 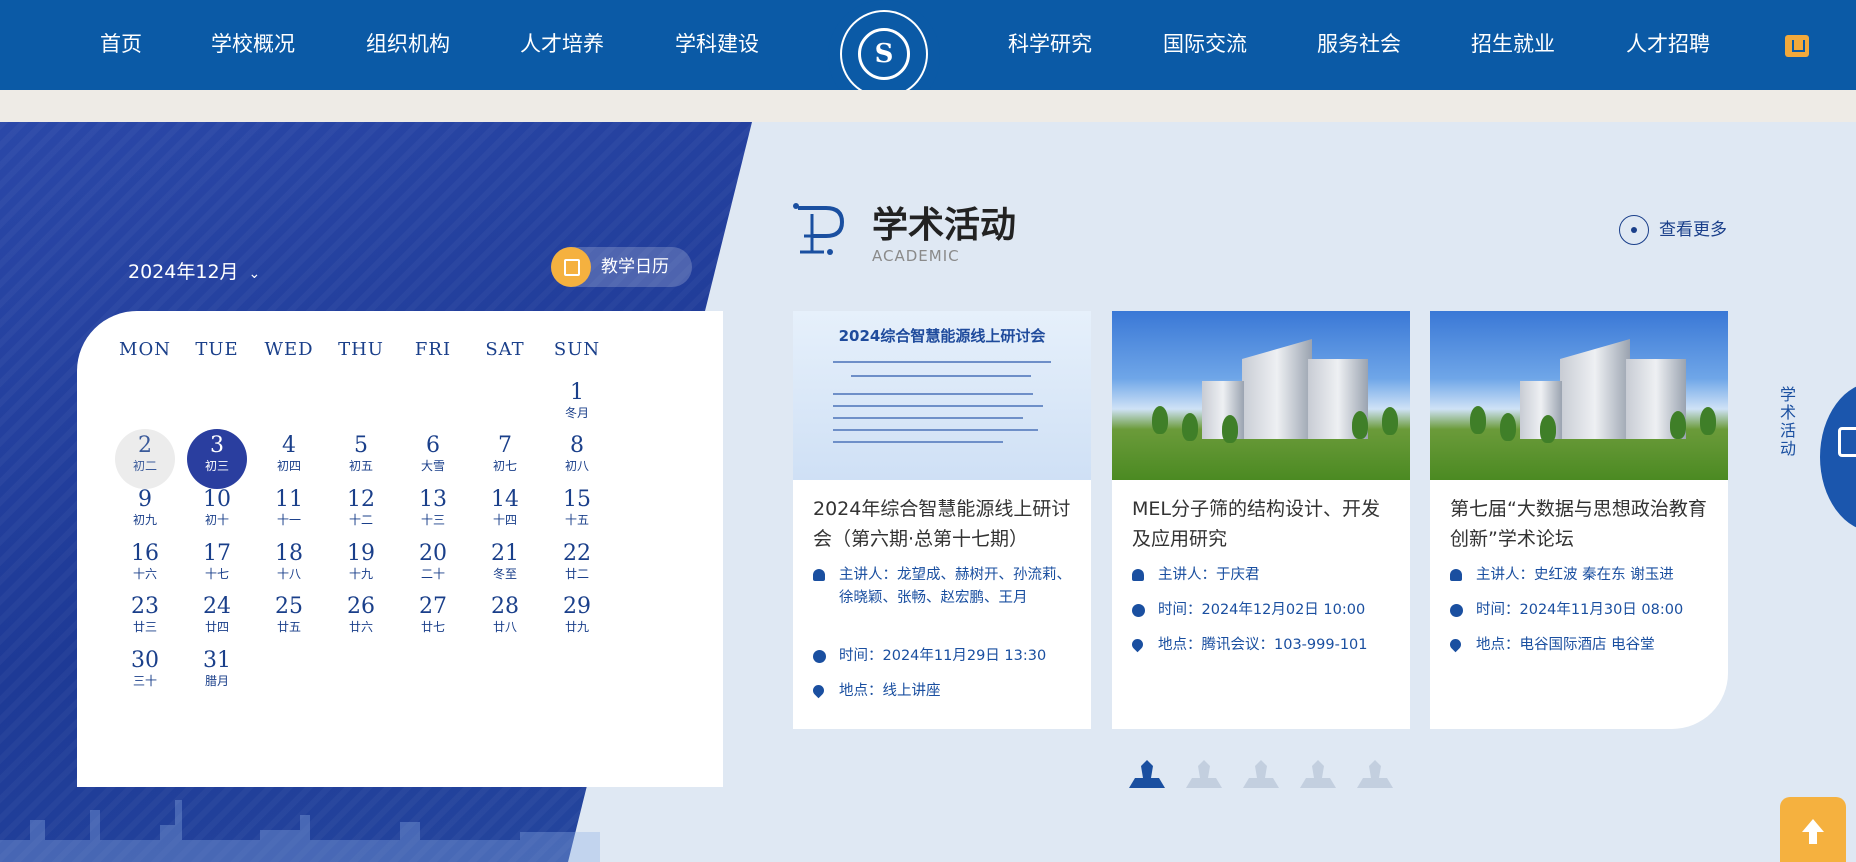 I want to click on lunar-date: 十六, so click(x=144, y=574).